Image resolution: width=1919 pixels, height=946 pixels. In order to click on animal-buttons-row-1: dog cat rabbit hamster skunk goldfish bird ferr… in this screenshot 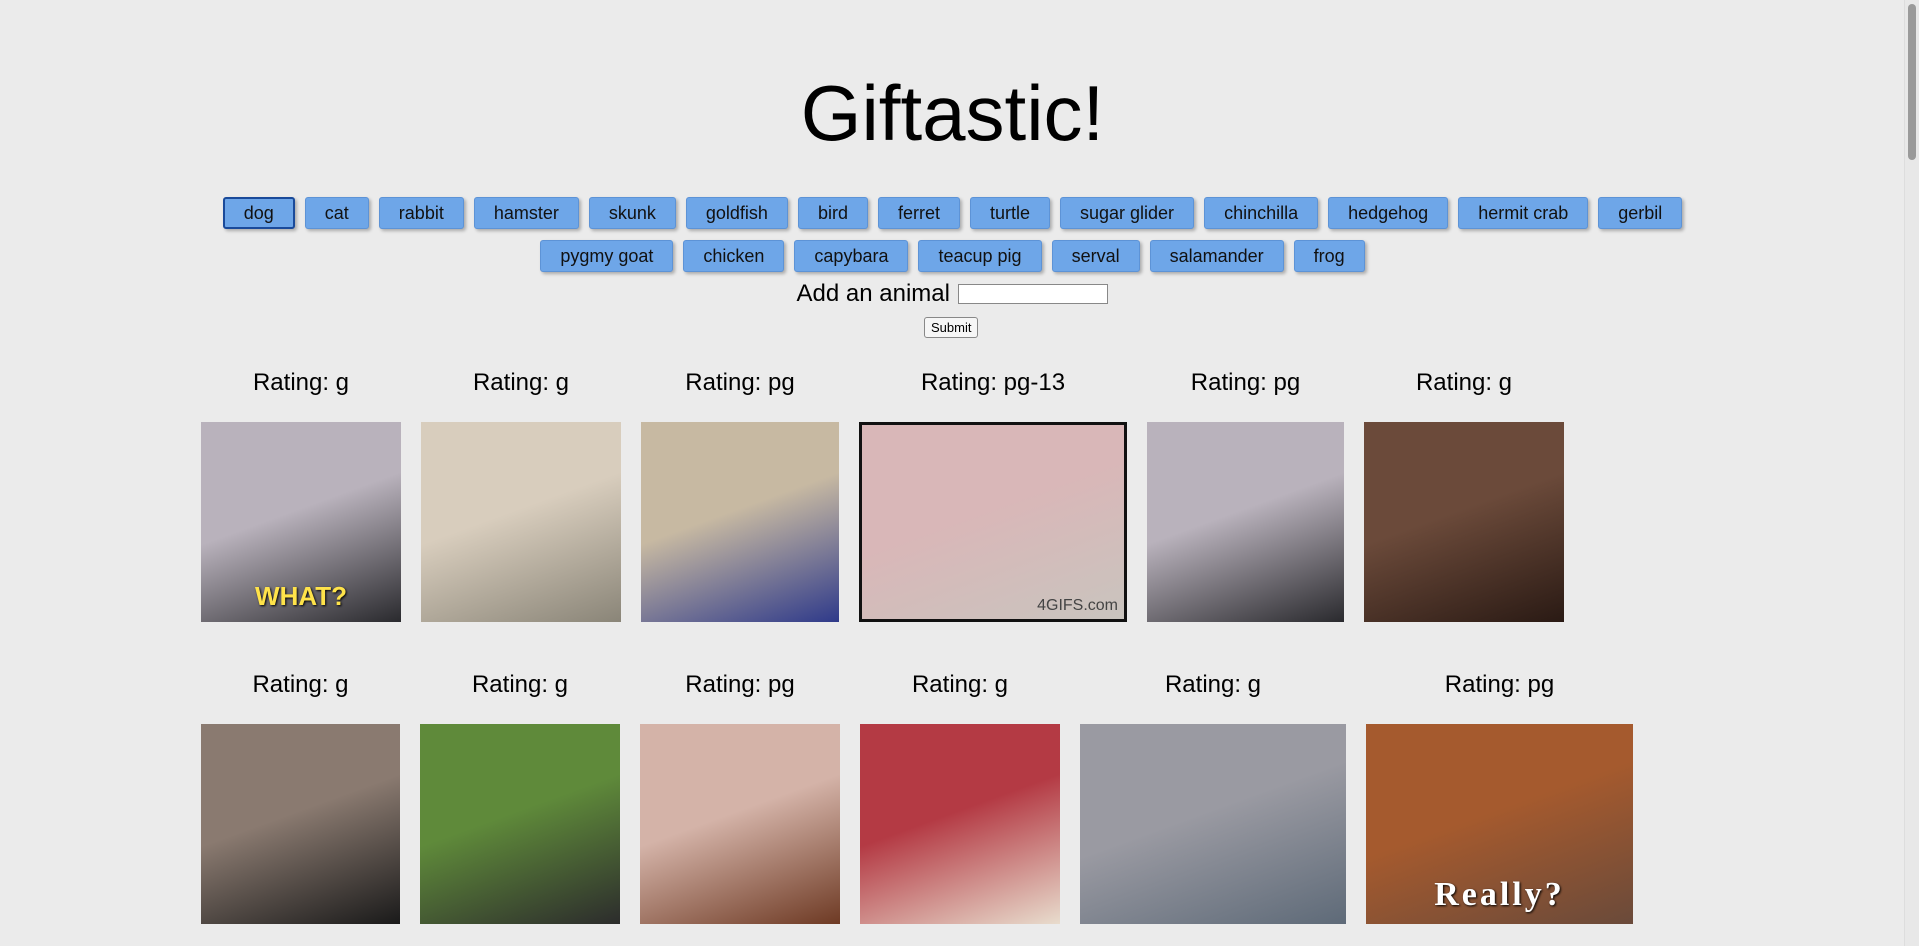, I will do `click(952, 213)`.